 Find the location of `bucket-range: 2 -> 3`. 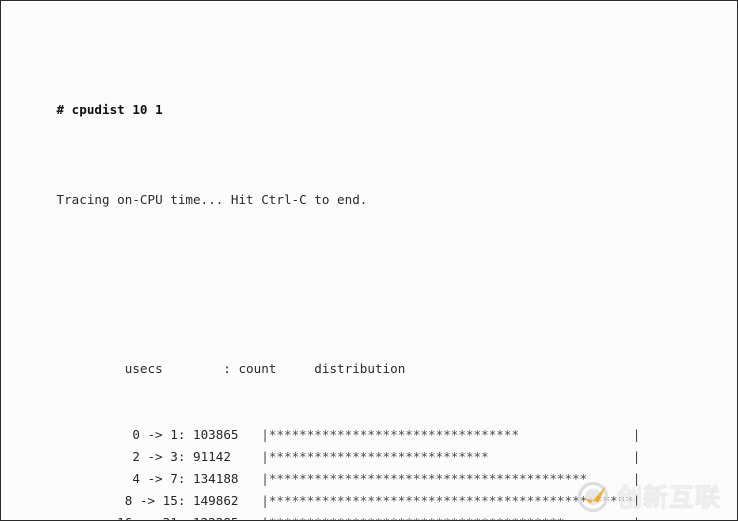

bucket-range: 2 -> 3 is located at coordinates (94, 456).